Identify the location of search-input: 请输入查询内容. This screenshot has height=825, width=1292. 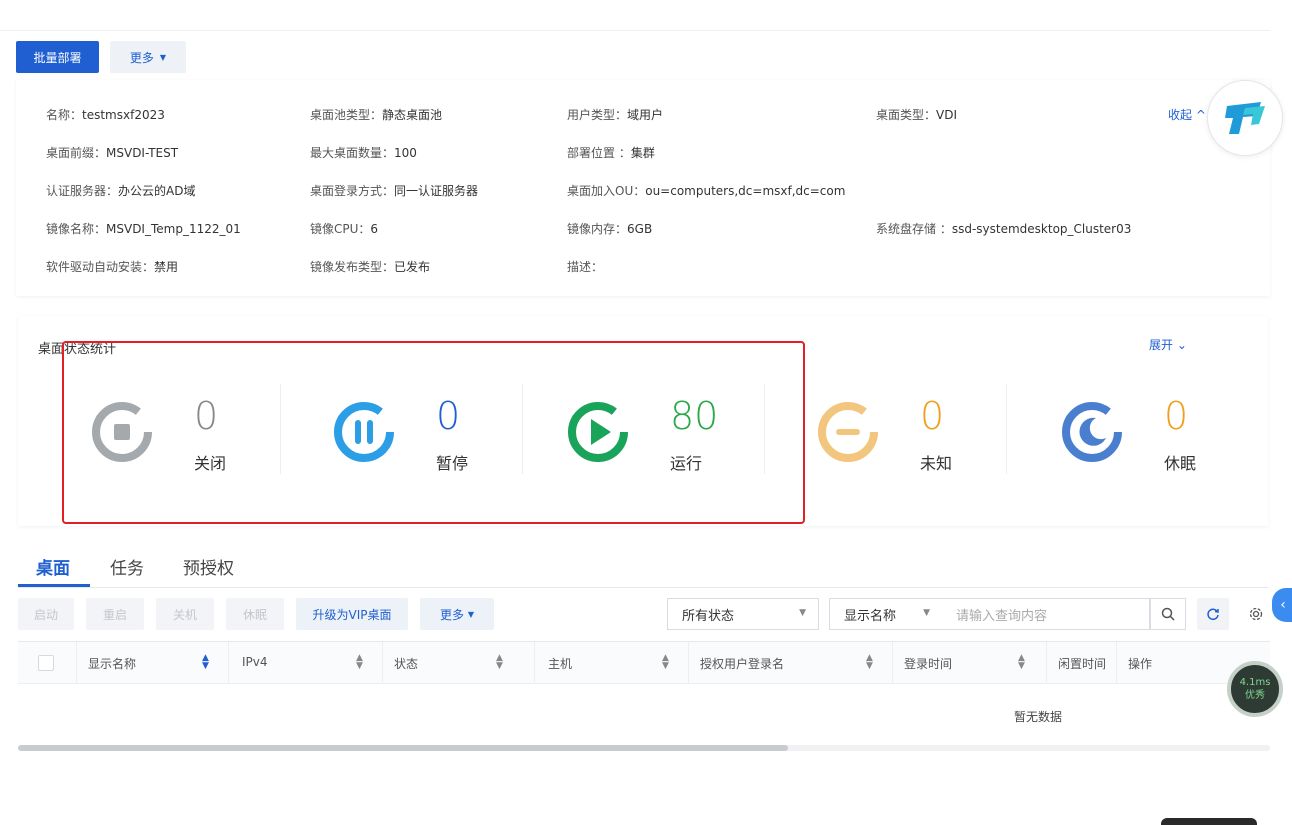
(1046, 614).